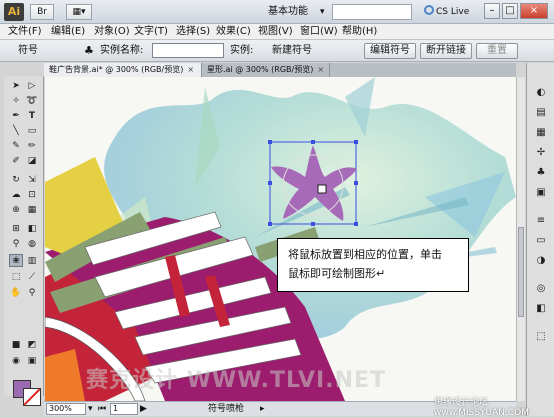 This screenshot has width=554, height=418. I want to click on tab-shoe-ad-background: 鞋广告背景.ai* @ 300% (RGB/预览) ×, so click(123, 70).